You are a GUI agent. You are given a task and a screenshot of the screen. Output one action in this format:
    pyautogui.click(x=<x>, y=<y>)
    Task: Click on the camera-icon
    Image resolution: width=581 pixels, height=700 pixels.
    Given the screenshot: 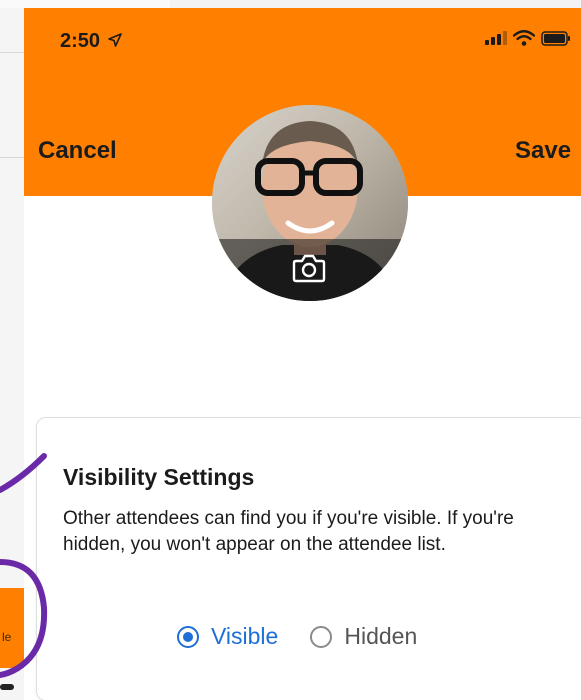 What is the action you would take?
    pyautogui.click(x=309, y=268)
    